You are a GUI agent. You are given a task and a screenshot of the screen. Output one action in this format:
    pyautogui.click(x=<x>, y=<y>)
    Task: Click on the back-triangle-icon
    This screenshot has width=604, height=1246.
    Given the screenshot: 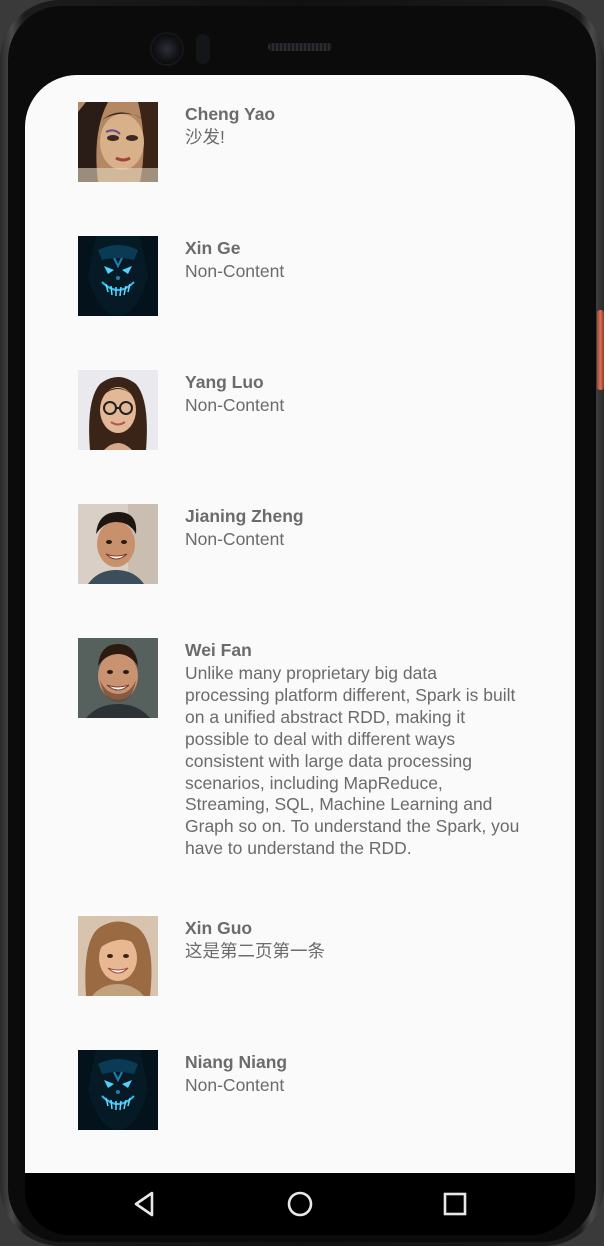 What is the action you would take?
    pyautogui.click(x=145, y=1204)
    